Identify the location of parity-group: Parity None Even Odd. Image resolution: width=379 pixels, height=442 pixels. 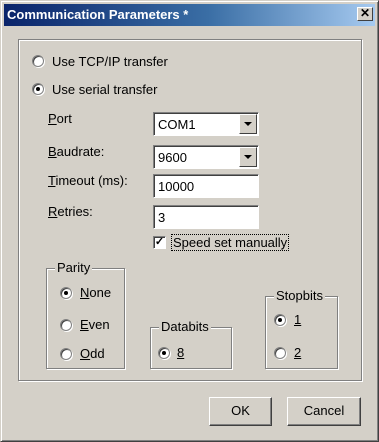
(85, 314).